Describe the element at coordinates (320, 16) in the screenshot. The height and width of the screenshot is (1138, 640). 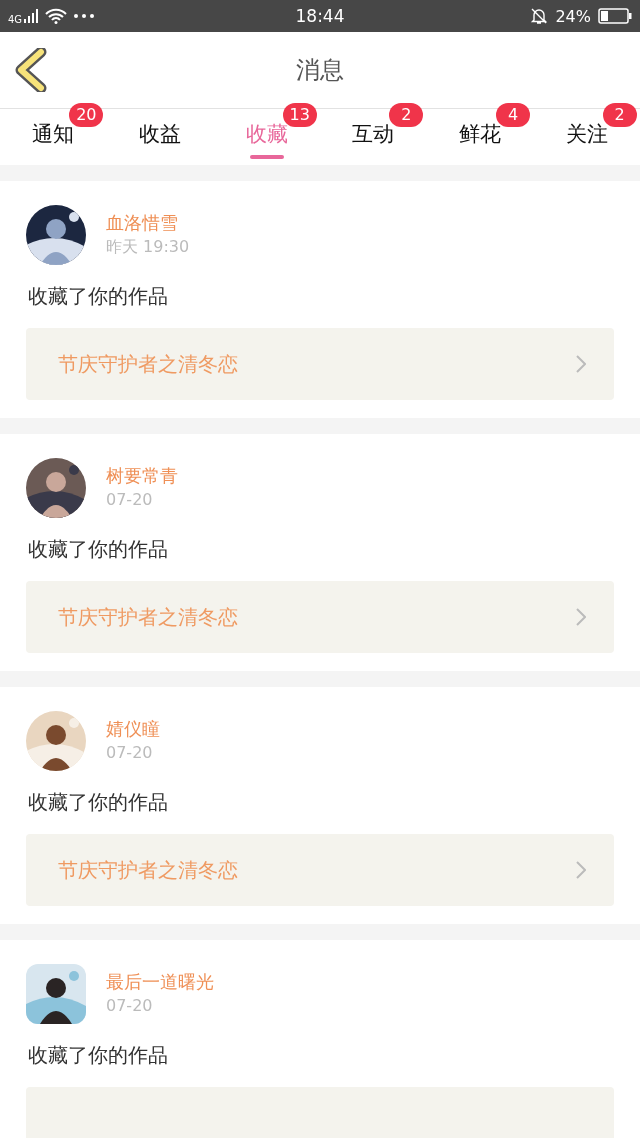
I see `clock: 18:44` at that location.